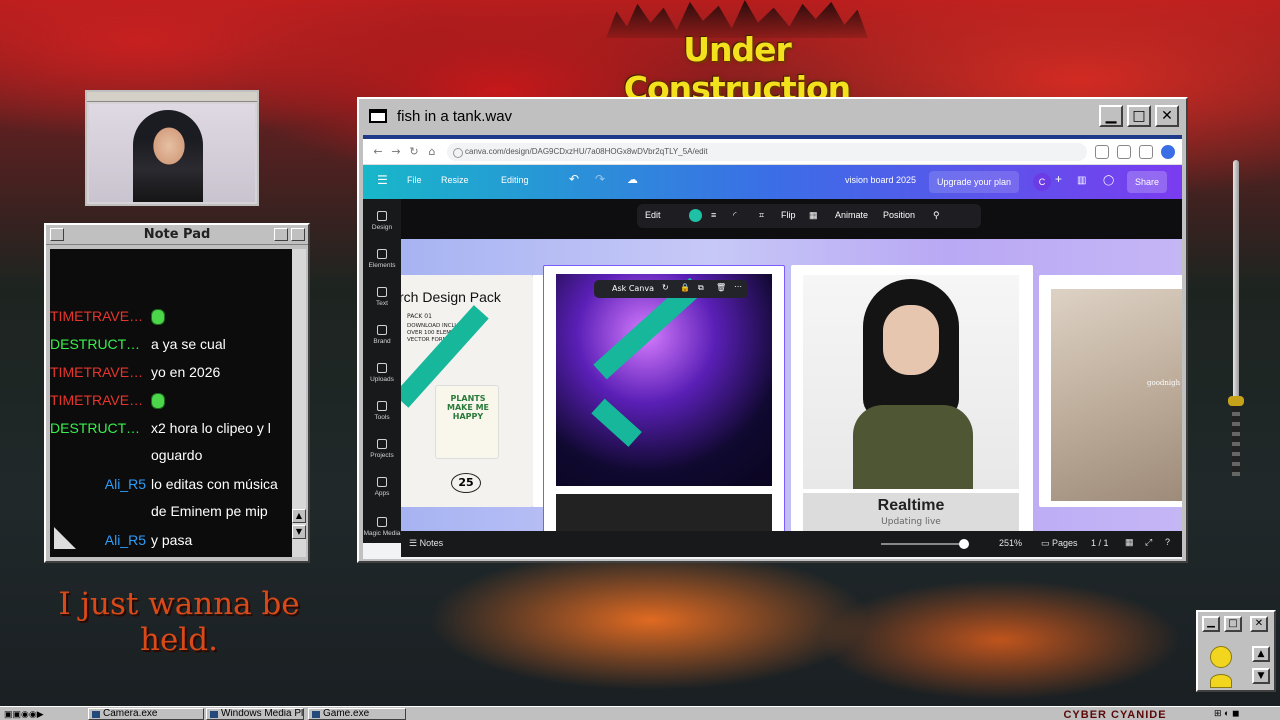  I want to click on bookmark-icon, so click(1124, 151).